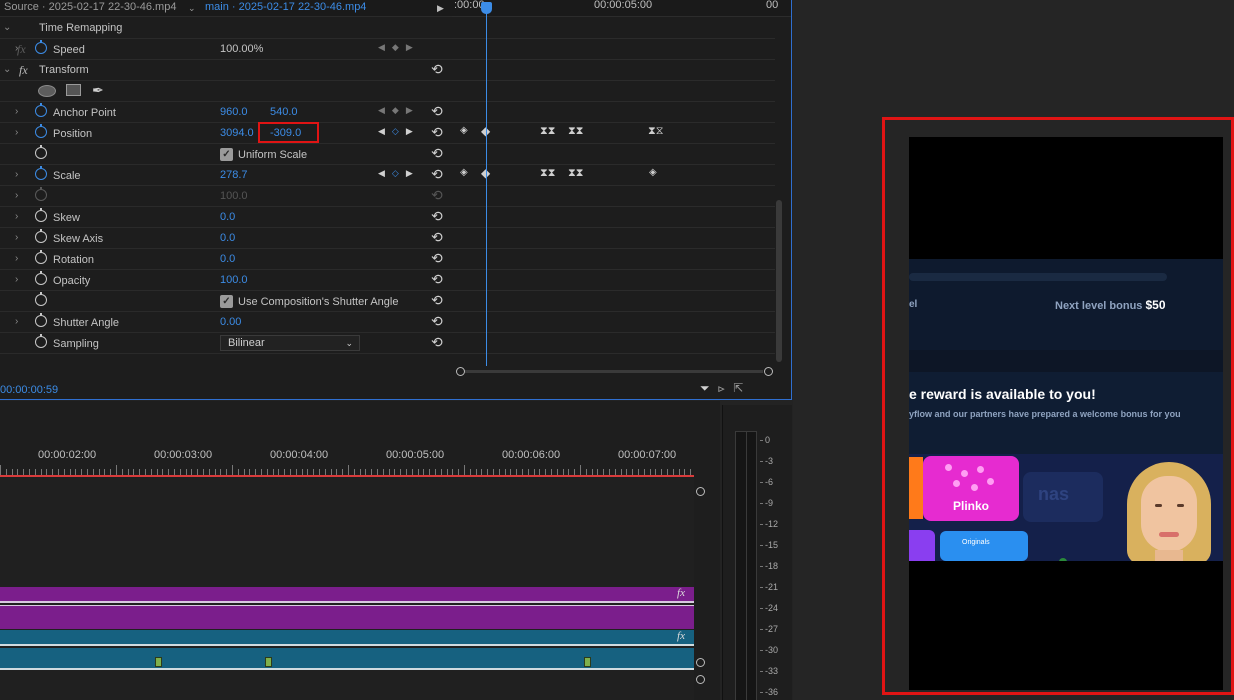  Describe the element at coordinates (284, 112) in the screenshot. I see `anchor-point-y: 540.0` at that location.